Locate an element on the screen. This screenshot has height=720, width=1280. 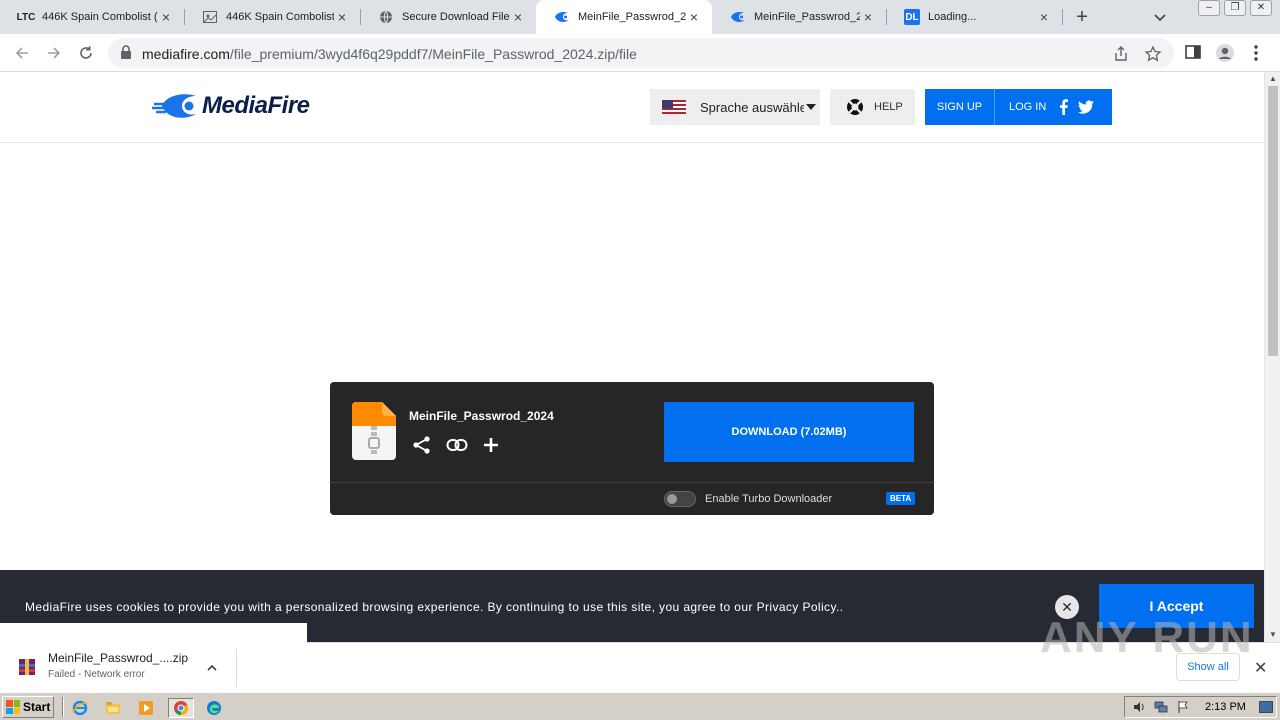
tab-title: 446K Spain Combolist - is located at coordinates (280, 17).